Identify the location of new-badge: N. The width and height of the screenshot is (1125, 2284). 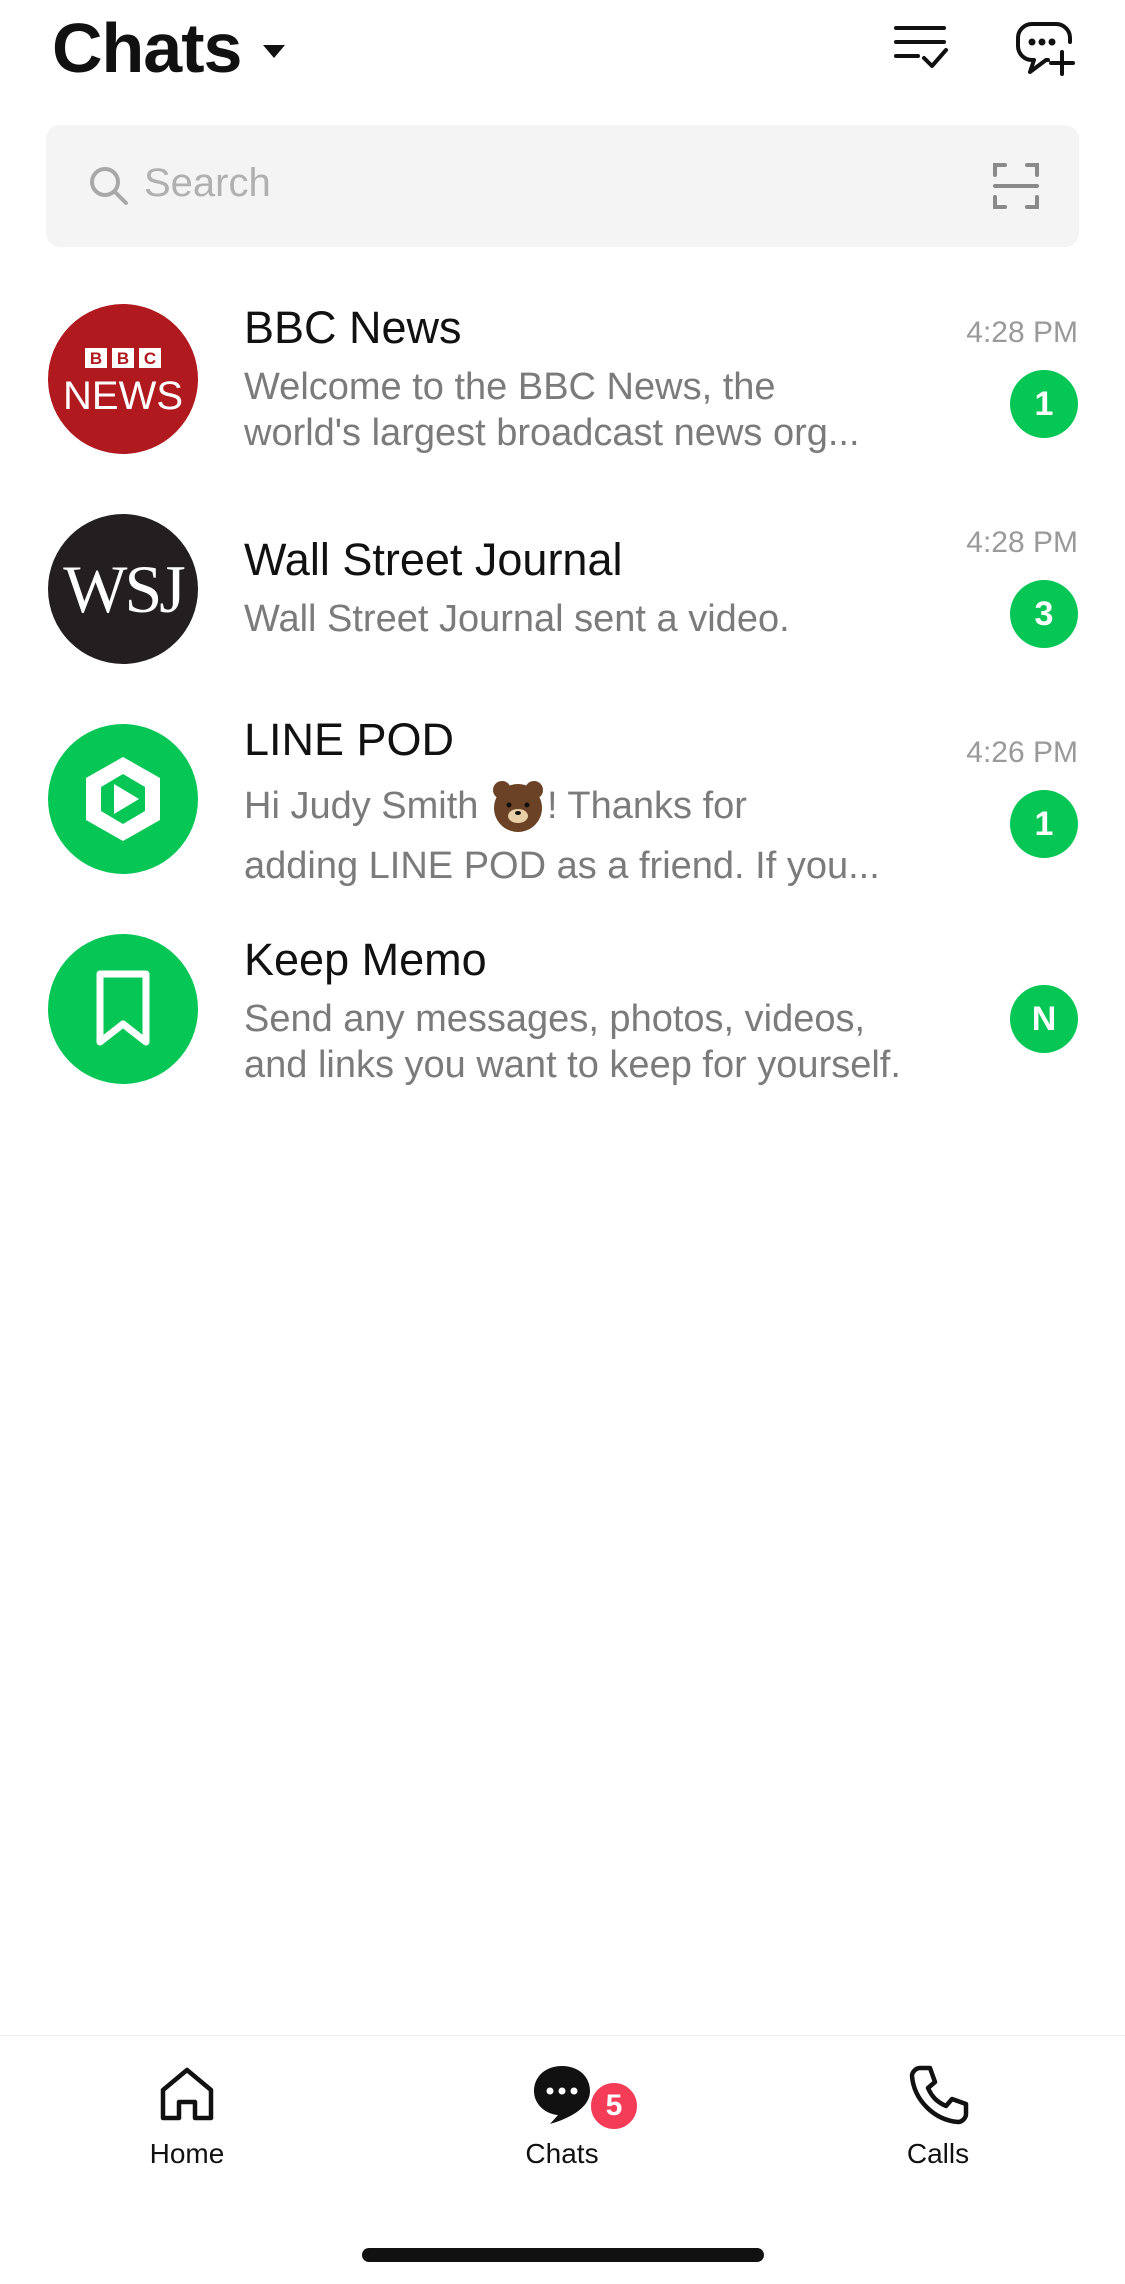
(1044, 1019).